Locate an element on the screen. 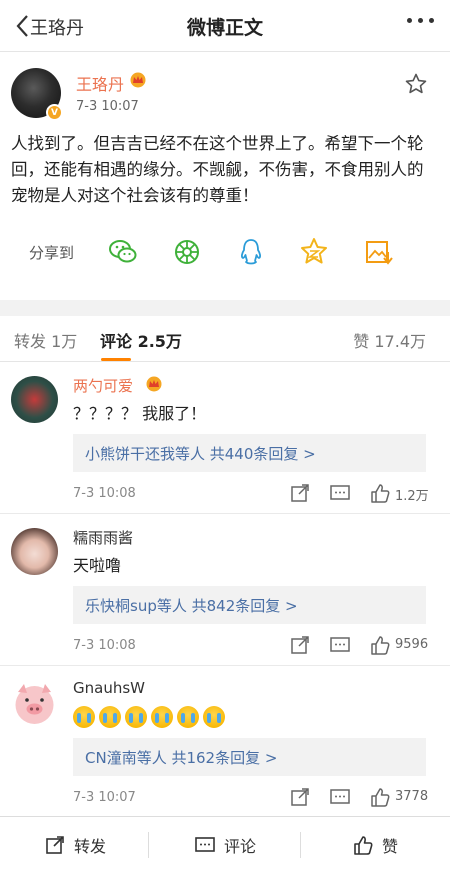  post-author-name: 王珞丹 is located at coordinates (100, 83).